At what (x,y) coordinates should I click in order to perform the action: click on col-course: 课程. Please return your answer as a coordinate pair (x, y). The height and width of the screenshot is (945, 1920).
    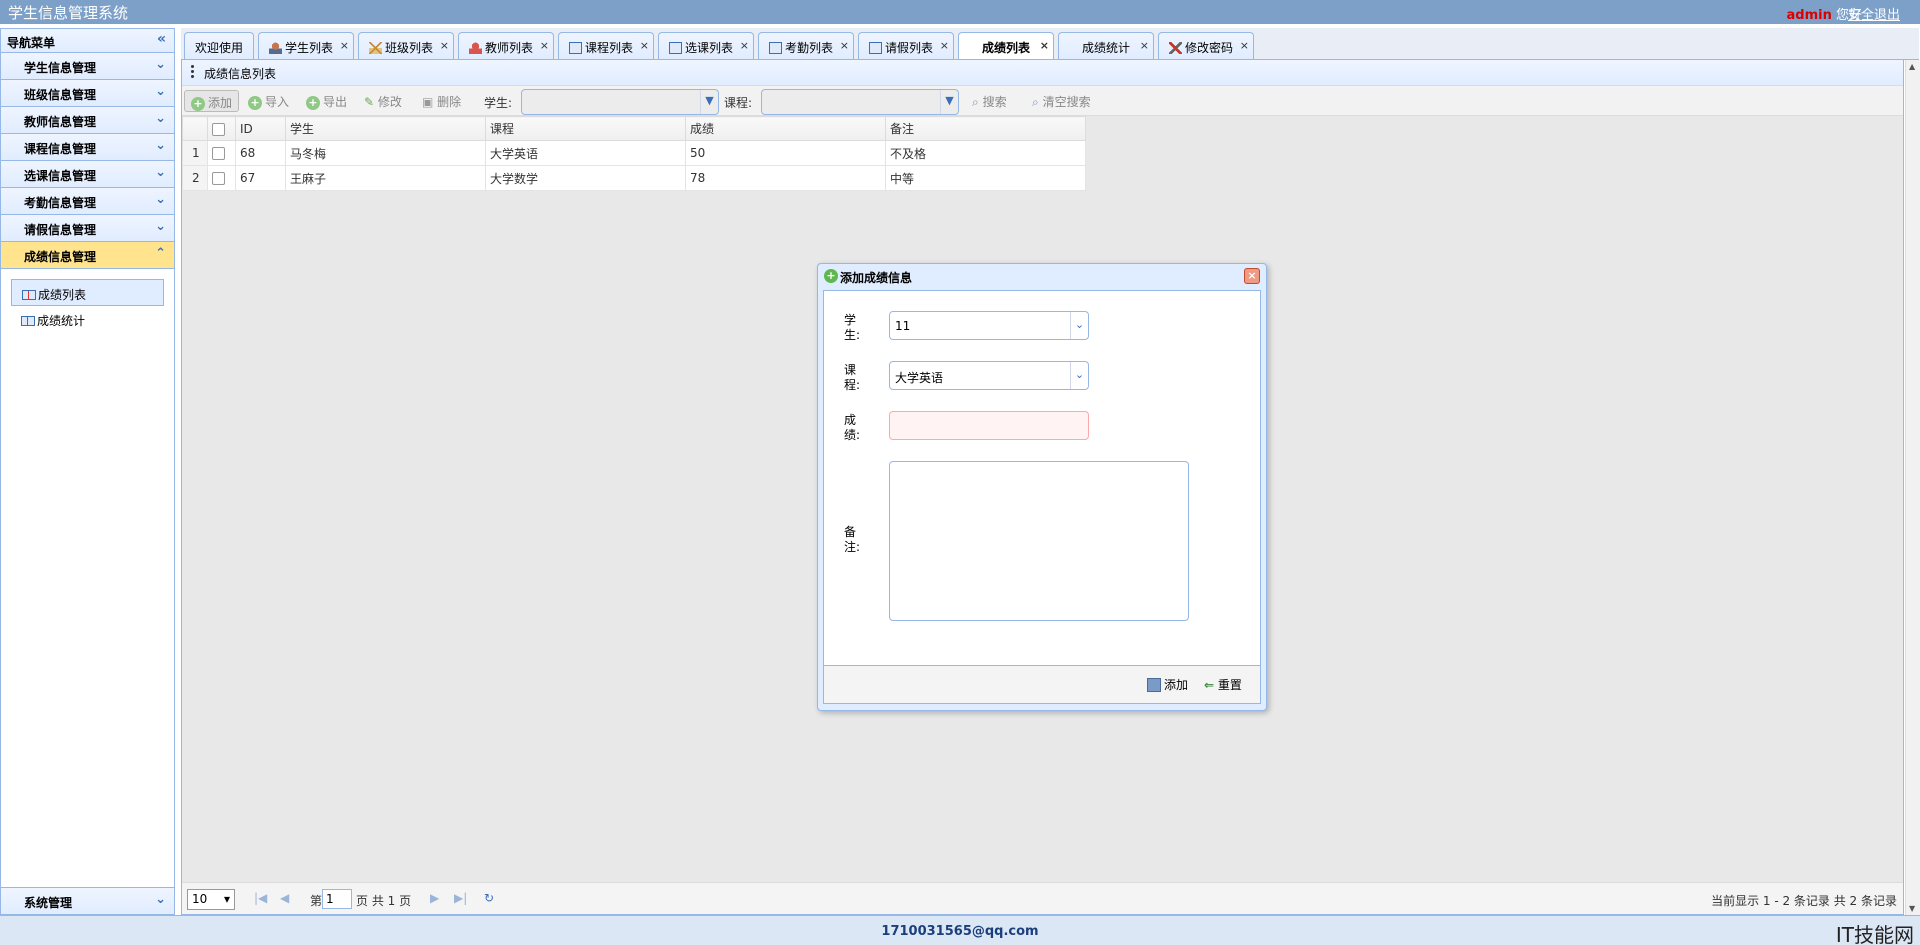
    Looking at the image, I should click on (585, 128).